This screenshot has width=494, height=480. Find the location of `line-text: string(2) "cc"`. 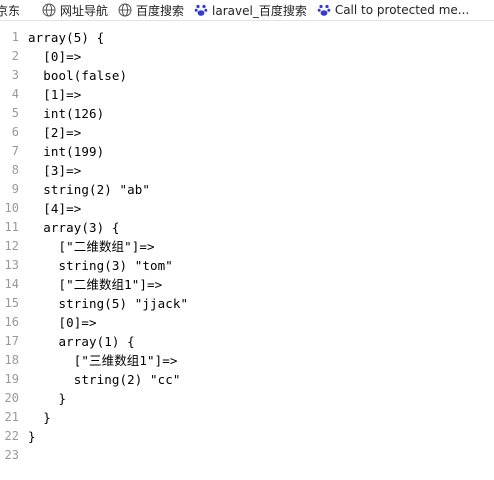

line-text: string(2) "cc" is located at coordinates (104, 379).